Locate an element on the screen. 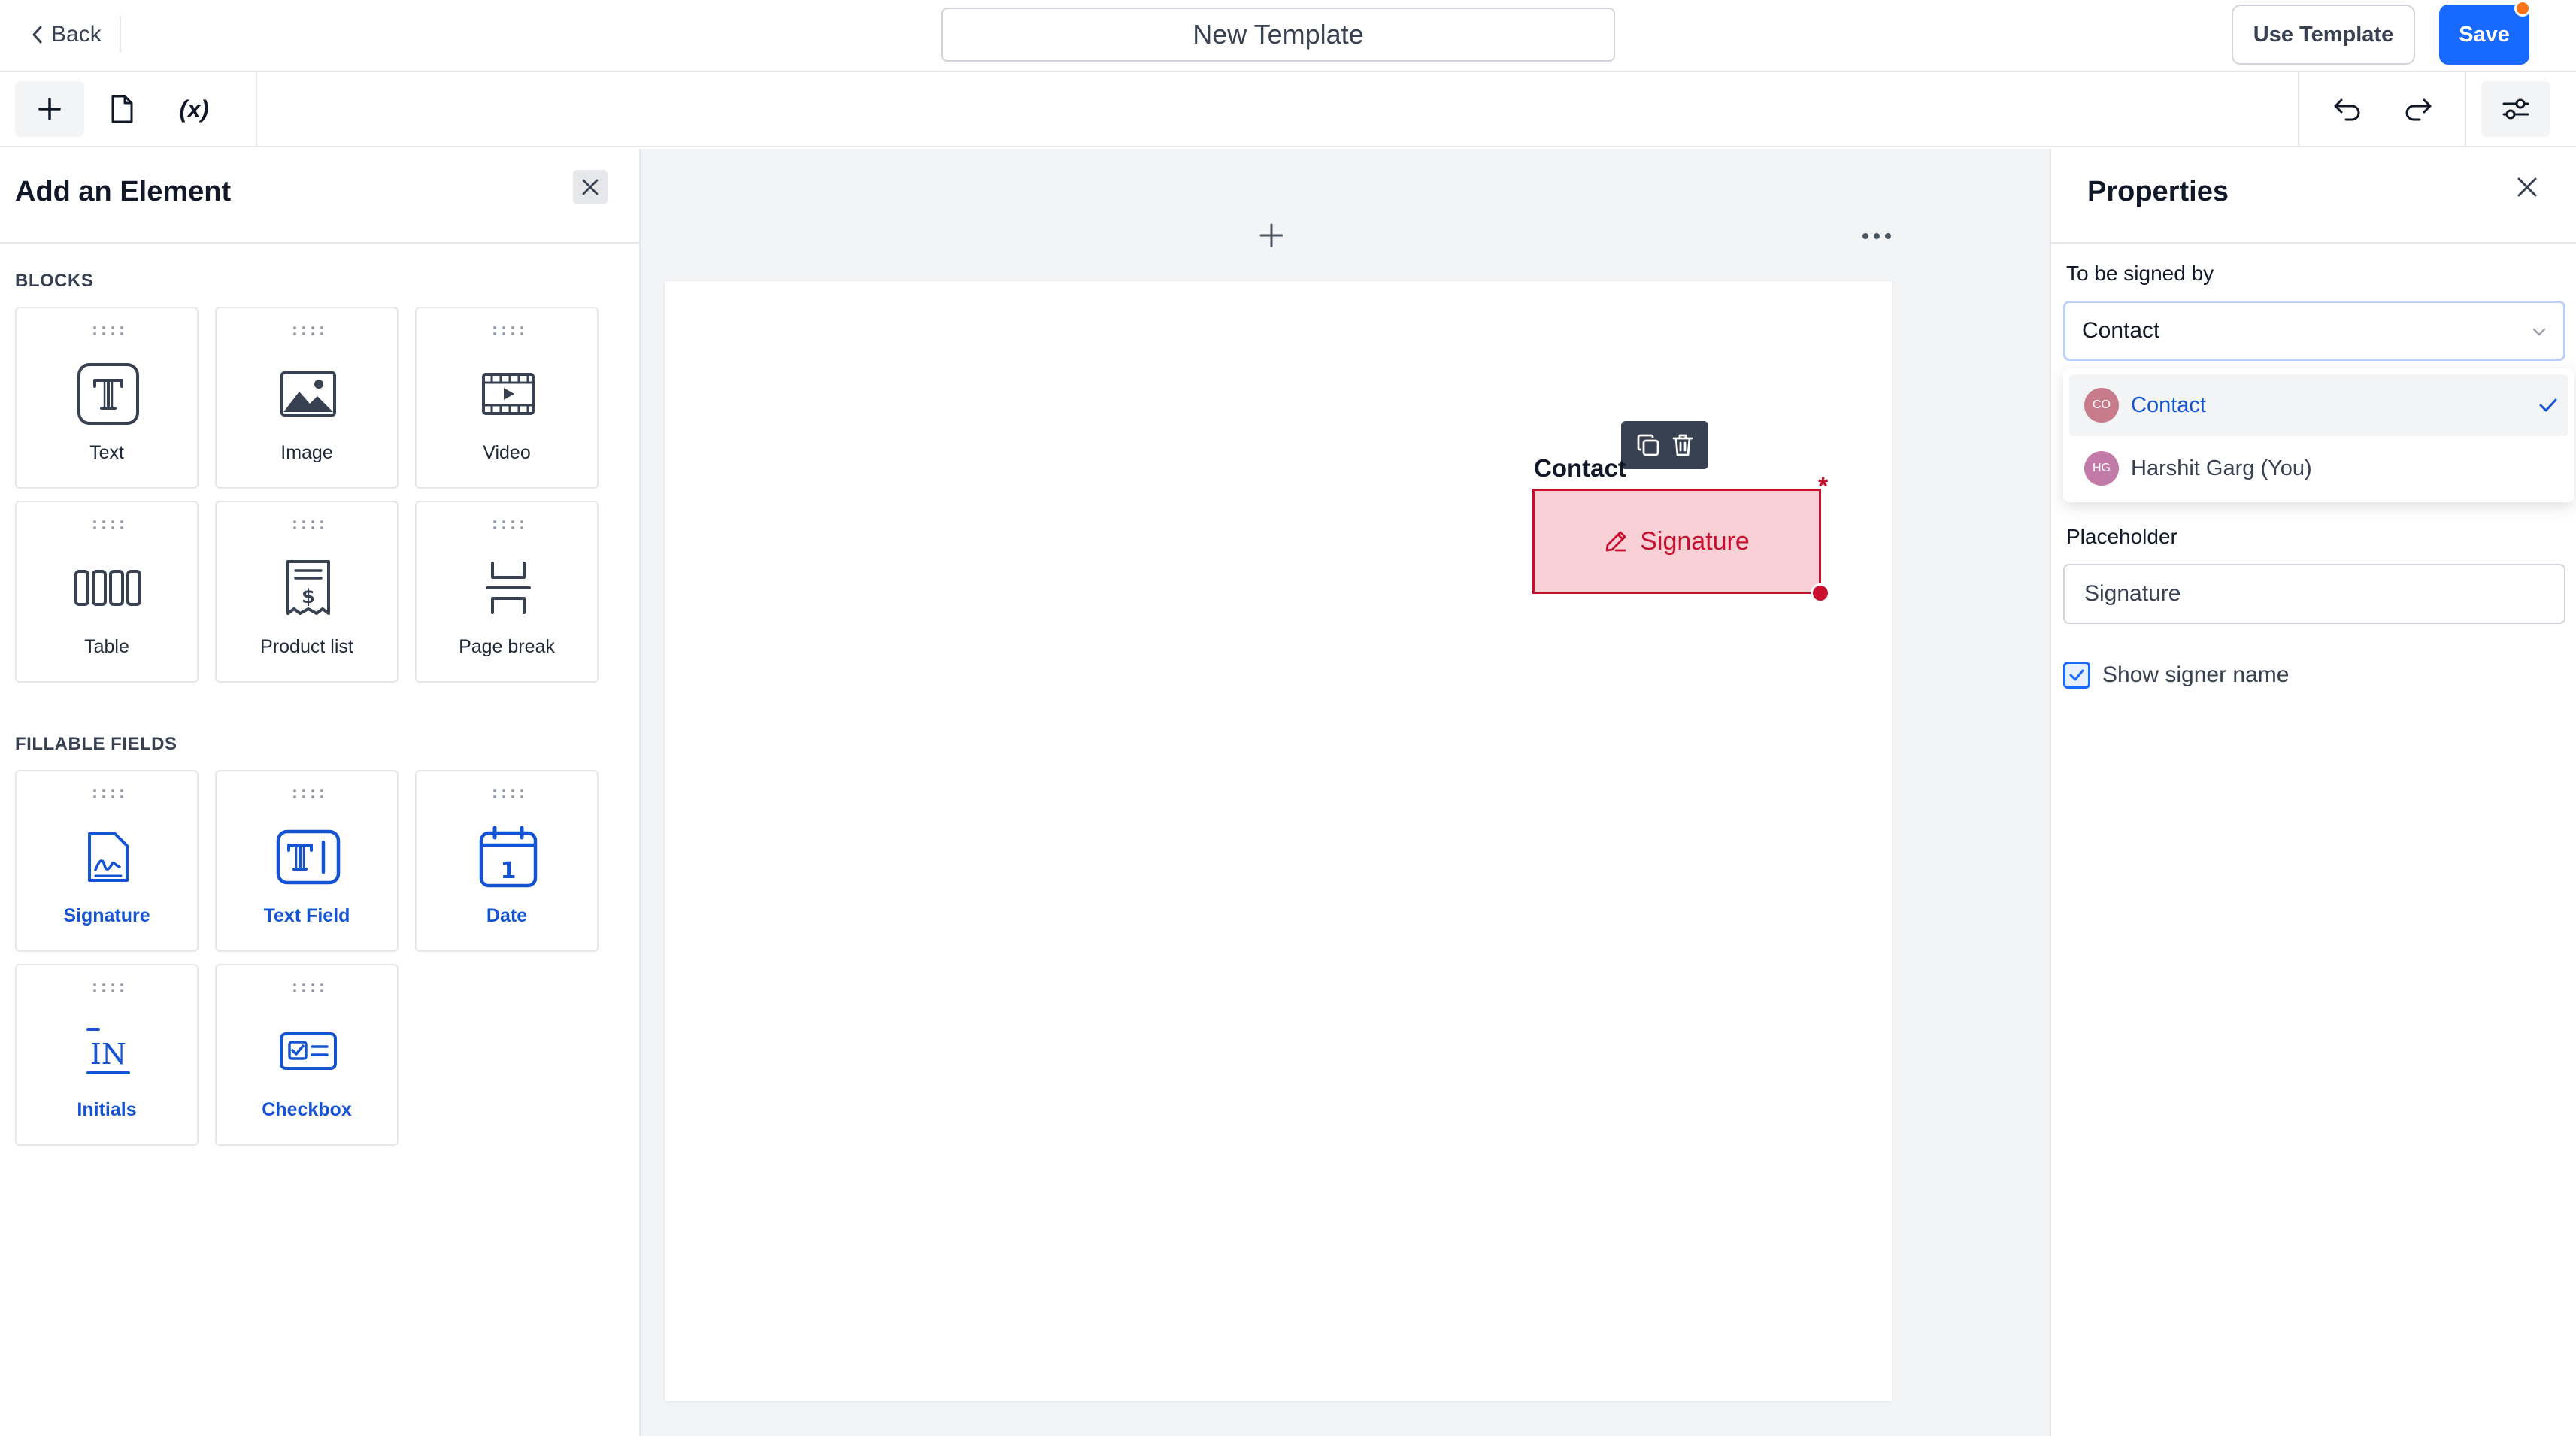  signer-select: Contact is located at coordinates (2314, 331).